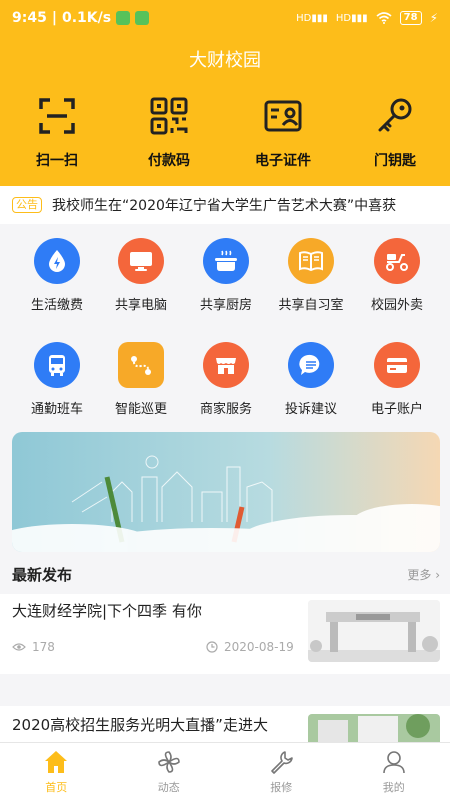 The width and height of the screenshot is (450, 800). I want to click on bus-icon, so click(57, 365).